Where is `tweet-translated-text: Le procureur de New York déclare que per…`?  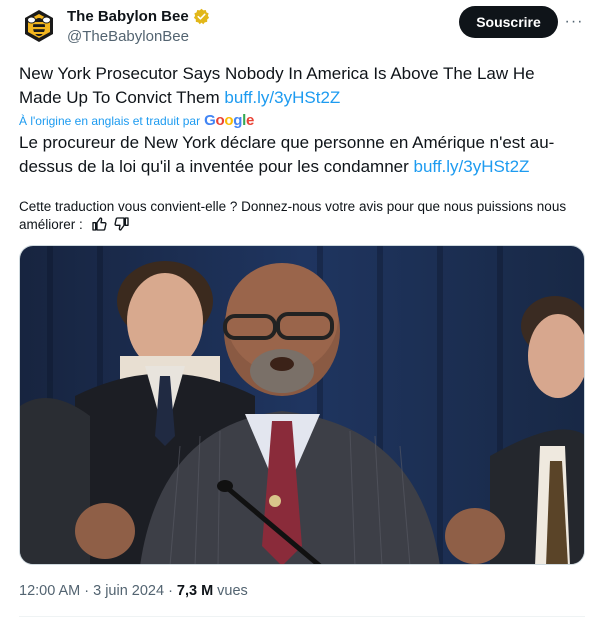
tweet-translated-text: Le procureur de New York déclare que per… is located at coordinates (296, 155).